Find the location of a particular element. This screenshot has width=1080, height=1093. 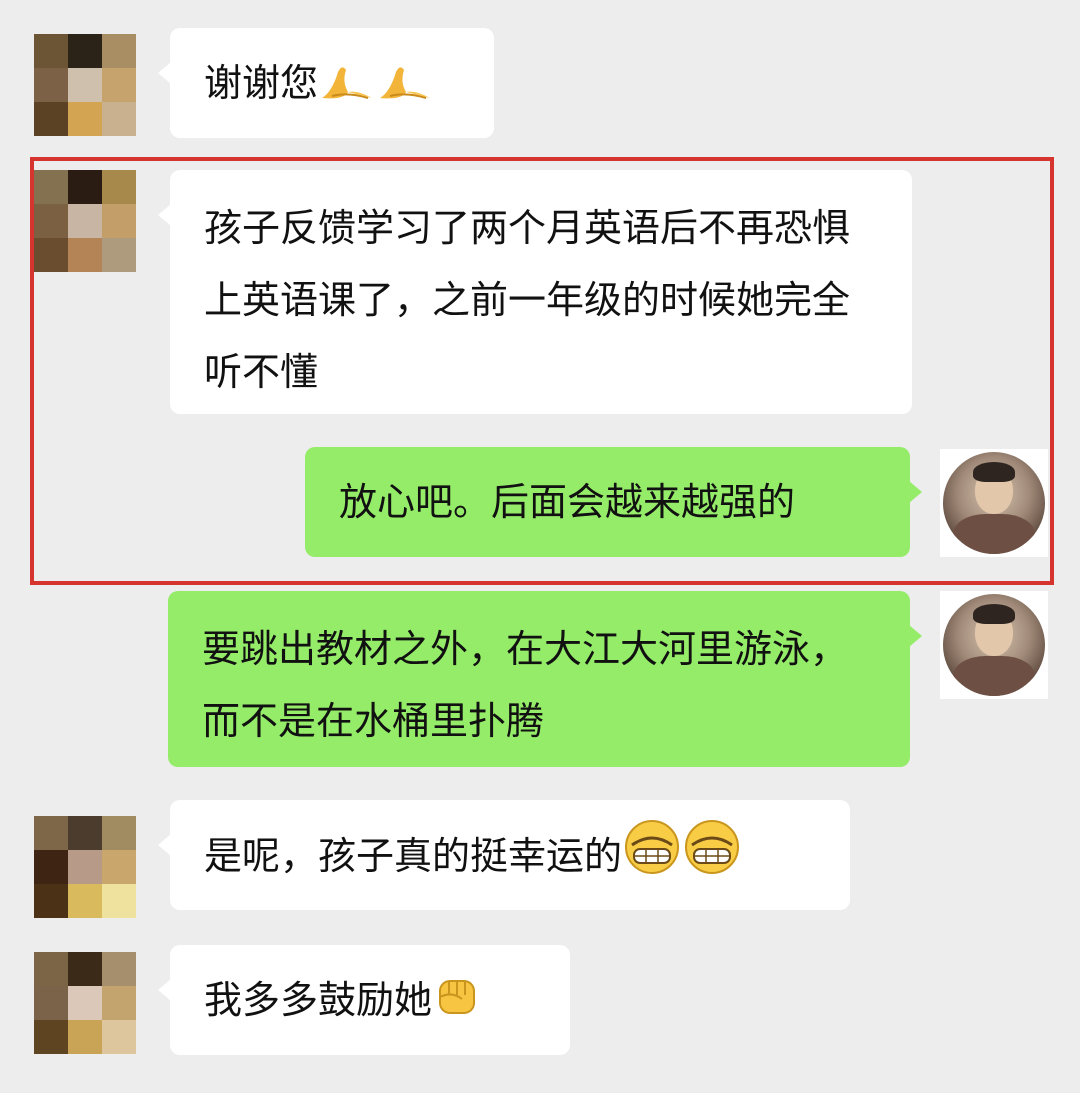

message-text: 我多多鼓励她 is located at coordinates (370, 1003).